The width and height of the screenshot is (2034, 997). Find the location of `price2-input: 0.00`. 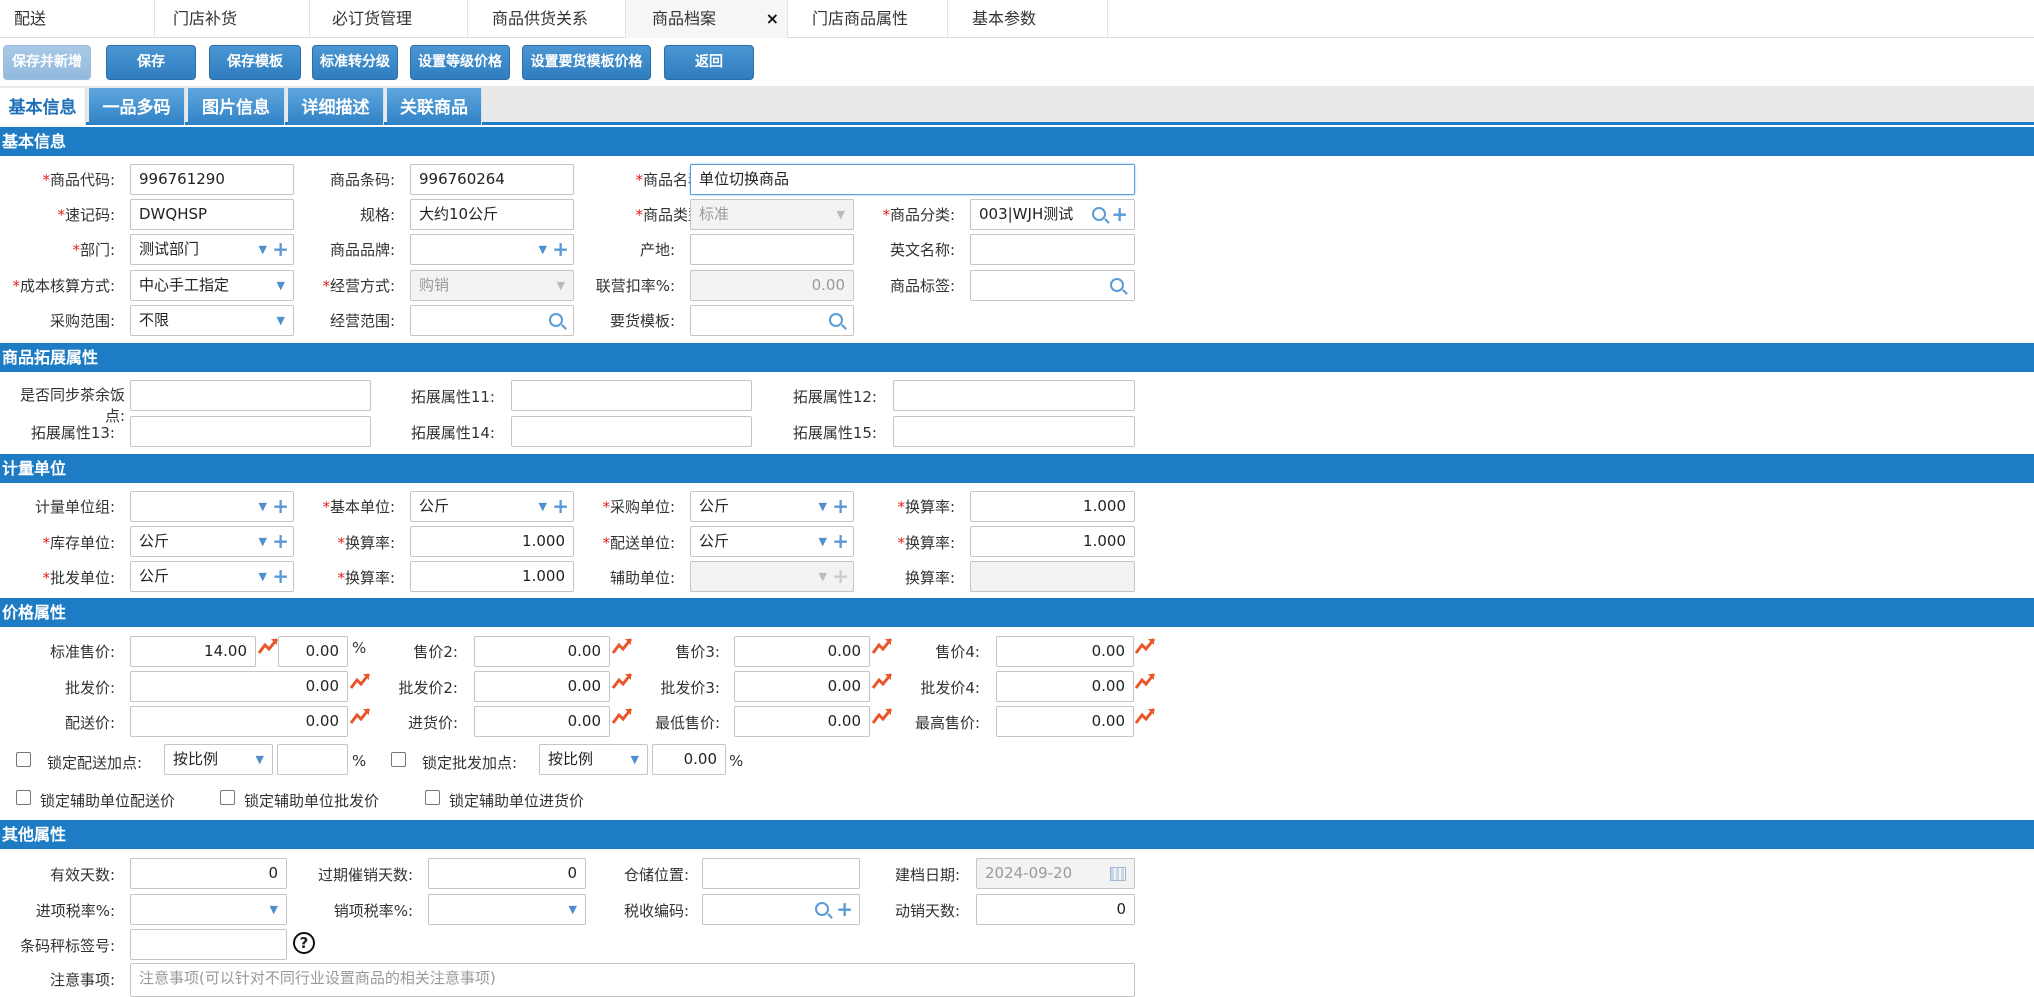

price2-input: 0.00 is located at coordinates (542, 651).